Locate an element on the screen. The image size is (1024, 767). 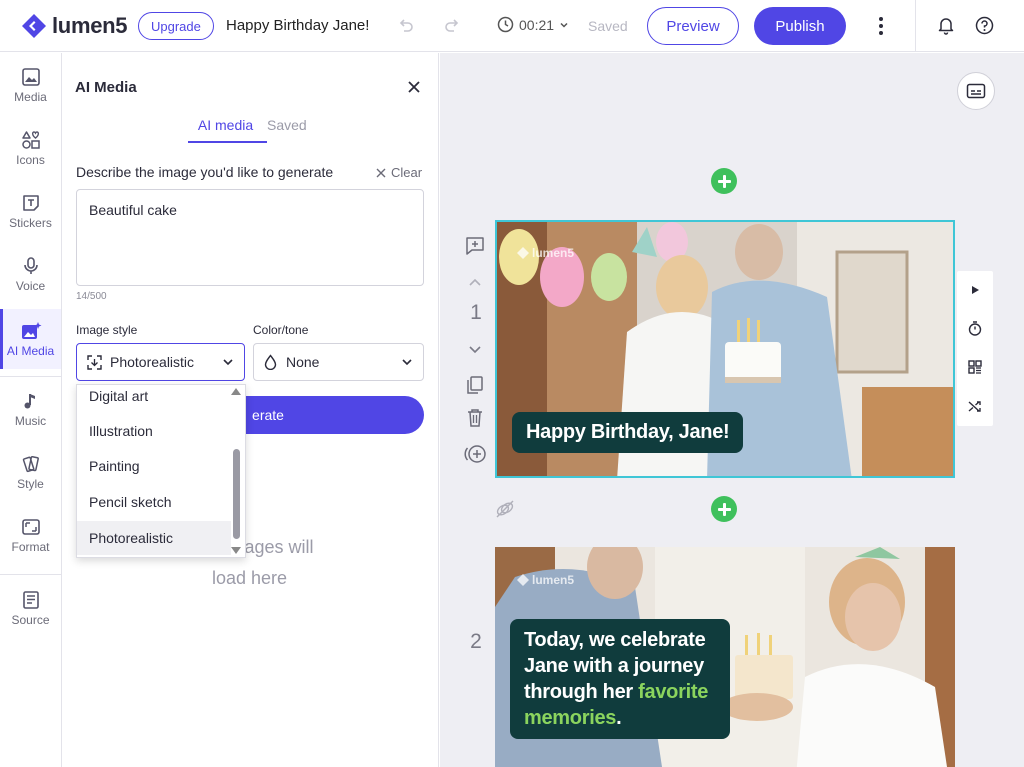
rail-item-icons: Icons is located at coordinates (30, 148).